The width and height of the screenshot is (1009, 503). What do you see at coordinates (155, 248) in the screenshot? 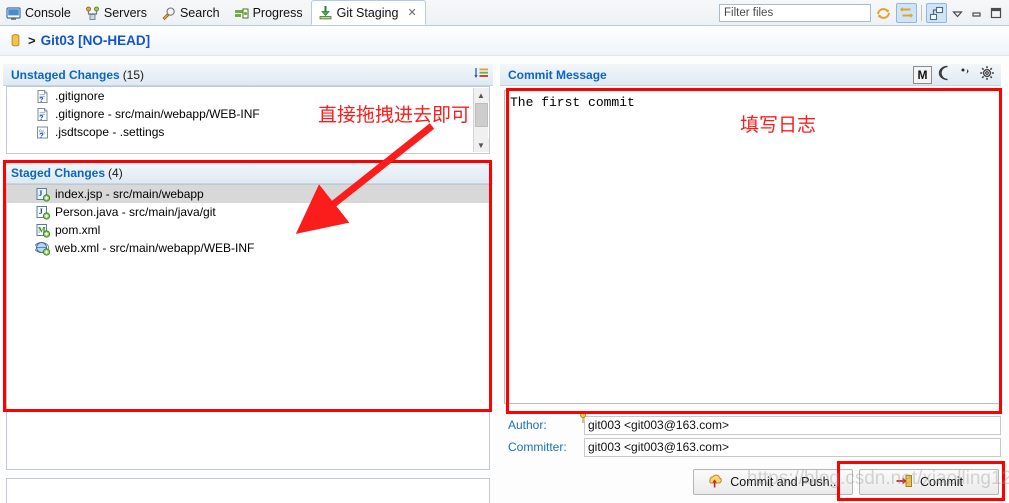
I see `list-item-label: web.xml - src/main/webapp/WEB-INF` at bounding box center [155, 248].